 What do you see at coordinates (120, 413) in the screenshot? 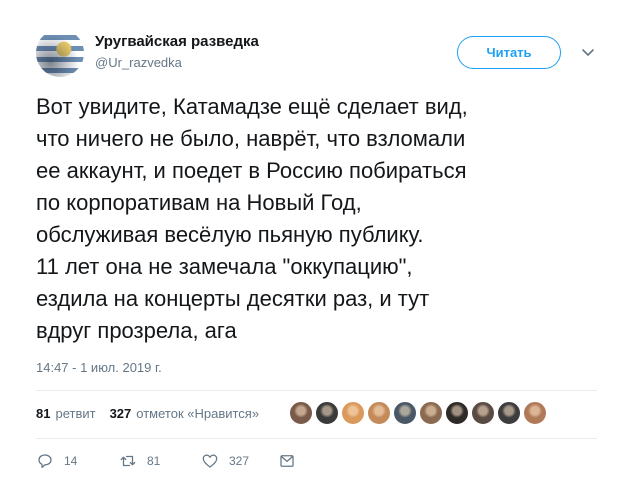
I see `likes-count: 327` at bounding box center [120, 413].